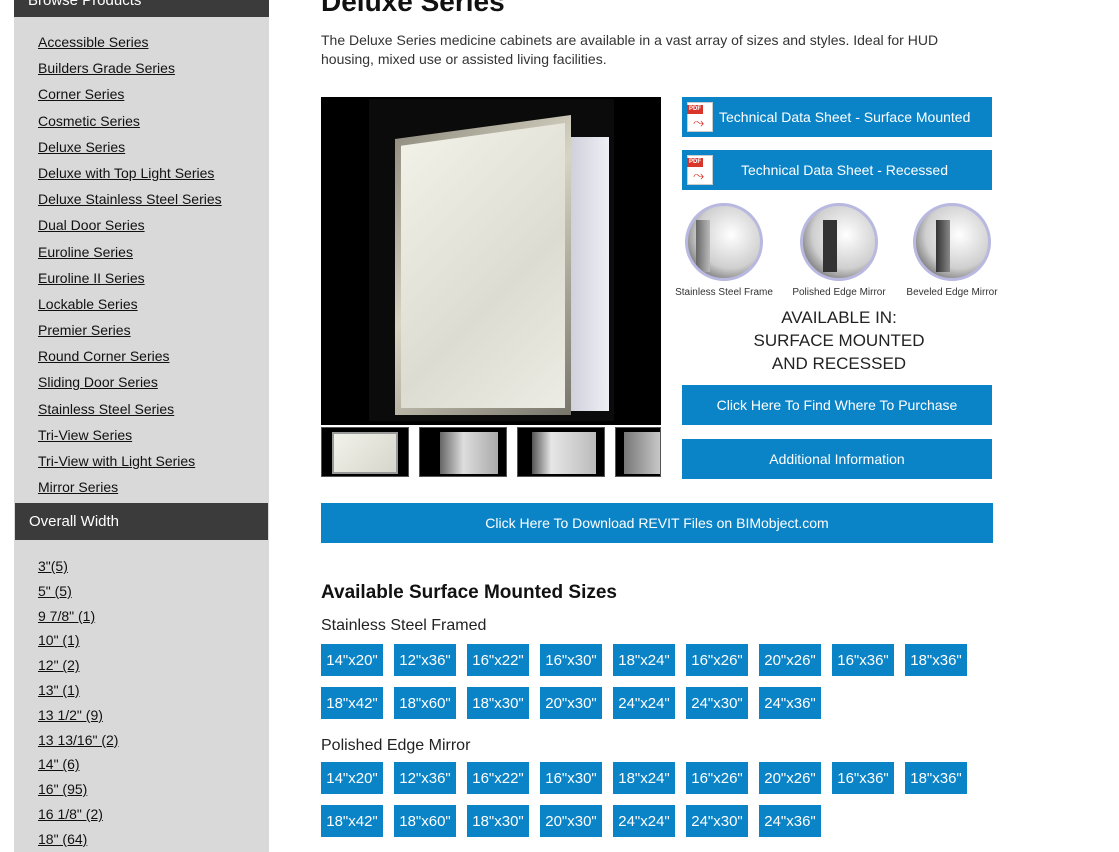  I want to click on finish-caption: Polished Edge Mirror, so click(839, 292).